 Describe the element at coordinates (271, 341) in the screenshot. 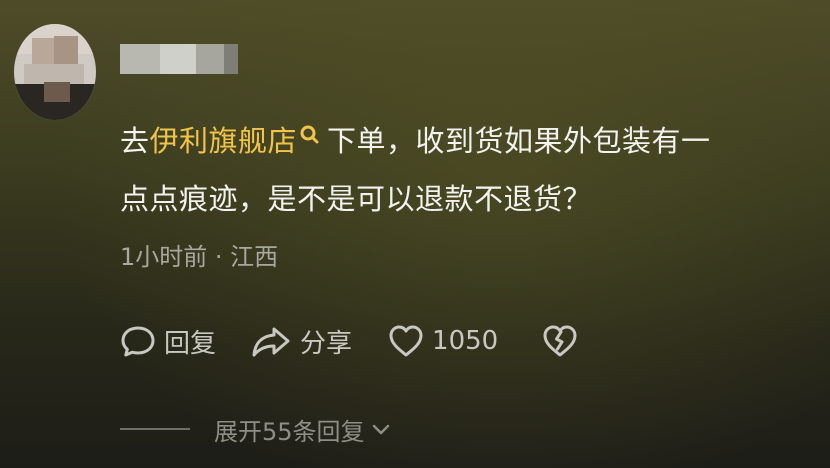

I see `share-arrow-icon` at that location.